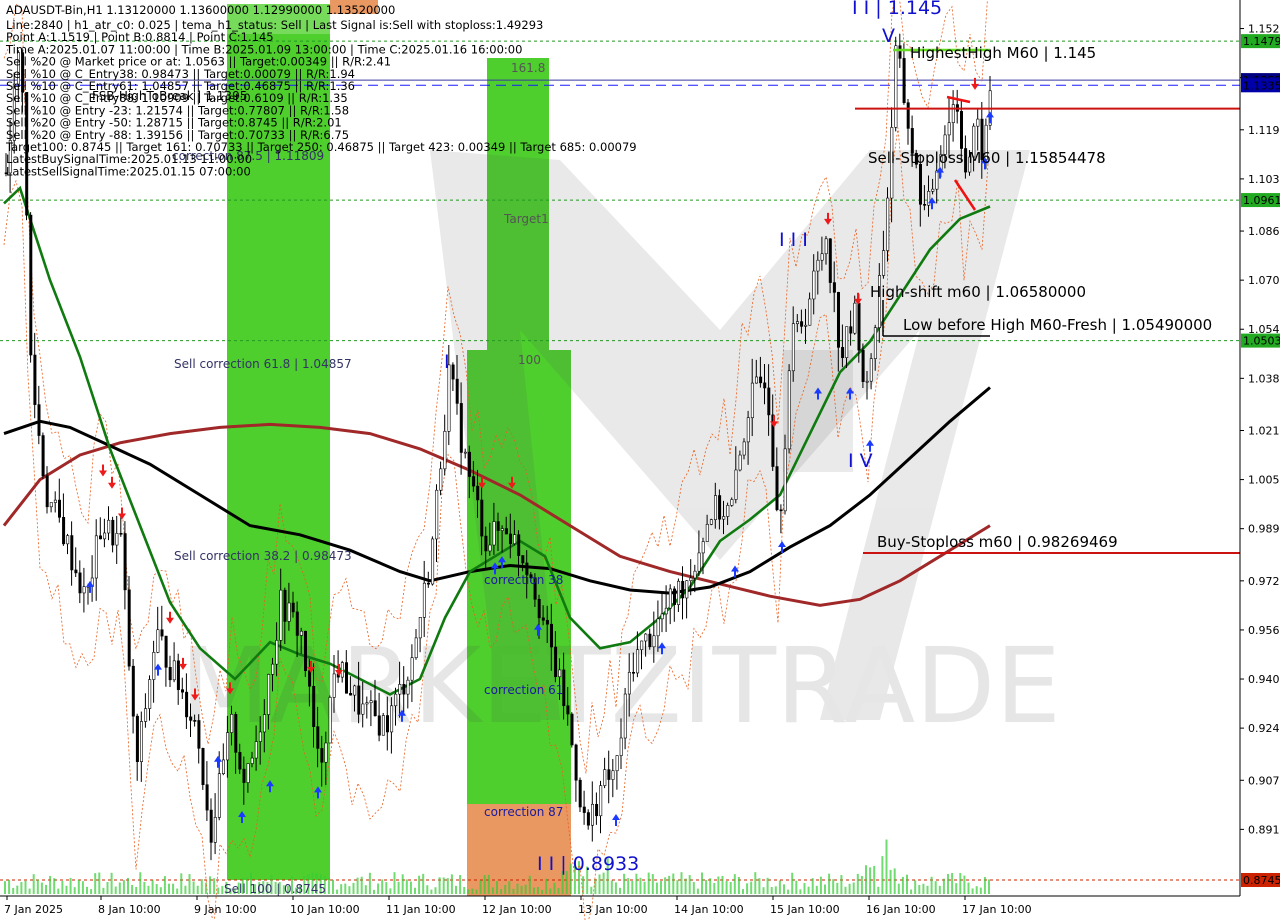 Image resolution: width=1280 pixels, height=920 pixels. What do you see at coordinates (1264, 581) in the screenshot?
I see `y-tick-label: 0.972` at bounding box center [1264, 581].